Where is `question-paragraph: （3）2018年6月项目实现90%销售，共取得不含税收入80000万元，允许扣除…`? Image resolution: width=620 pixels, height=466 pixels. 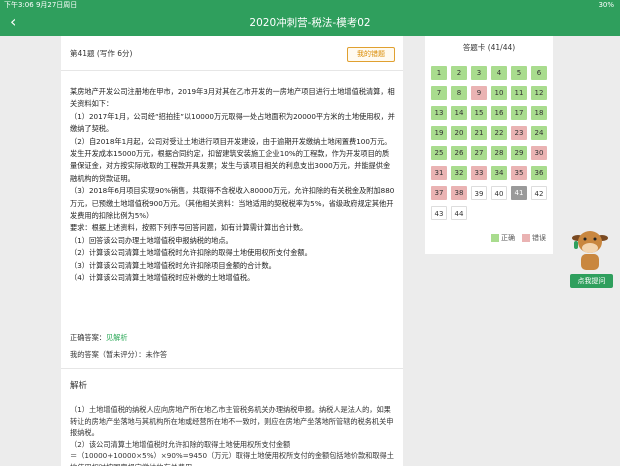 question-paragraph: （3）2018年6月项目实现90%销售，共取得不含税收入80000万元，允许扣除… is located at coordinates (232, 203).